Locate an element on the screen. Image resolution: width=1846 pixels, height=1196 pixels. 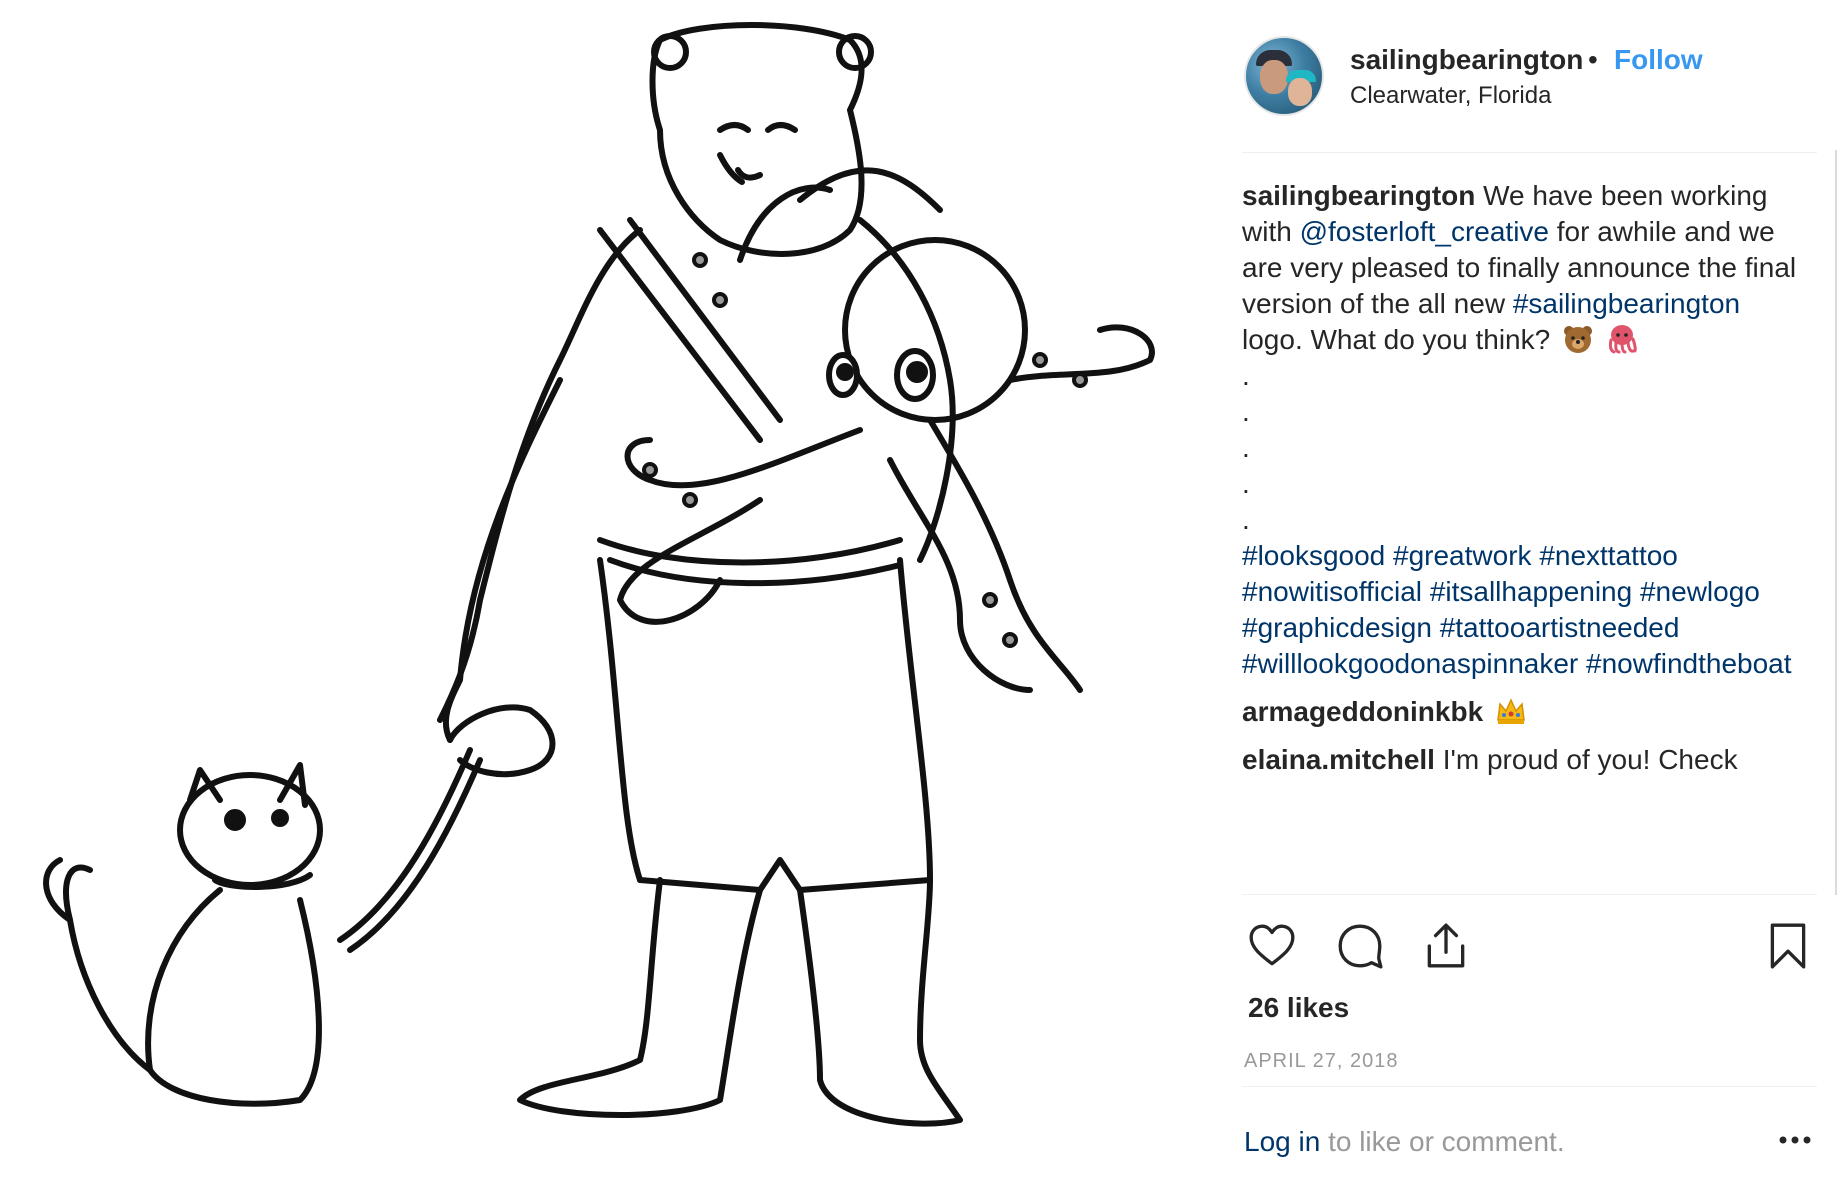
comment-text: I'm proud of you! Check is located at coordinates (1586, 759).